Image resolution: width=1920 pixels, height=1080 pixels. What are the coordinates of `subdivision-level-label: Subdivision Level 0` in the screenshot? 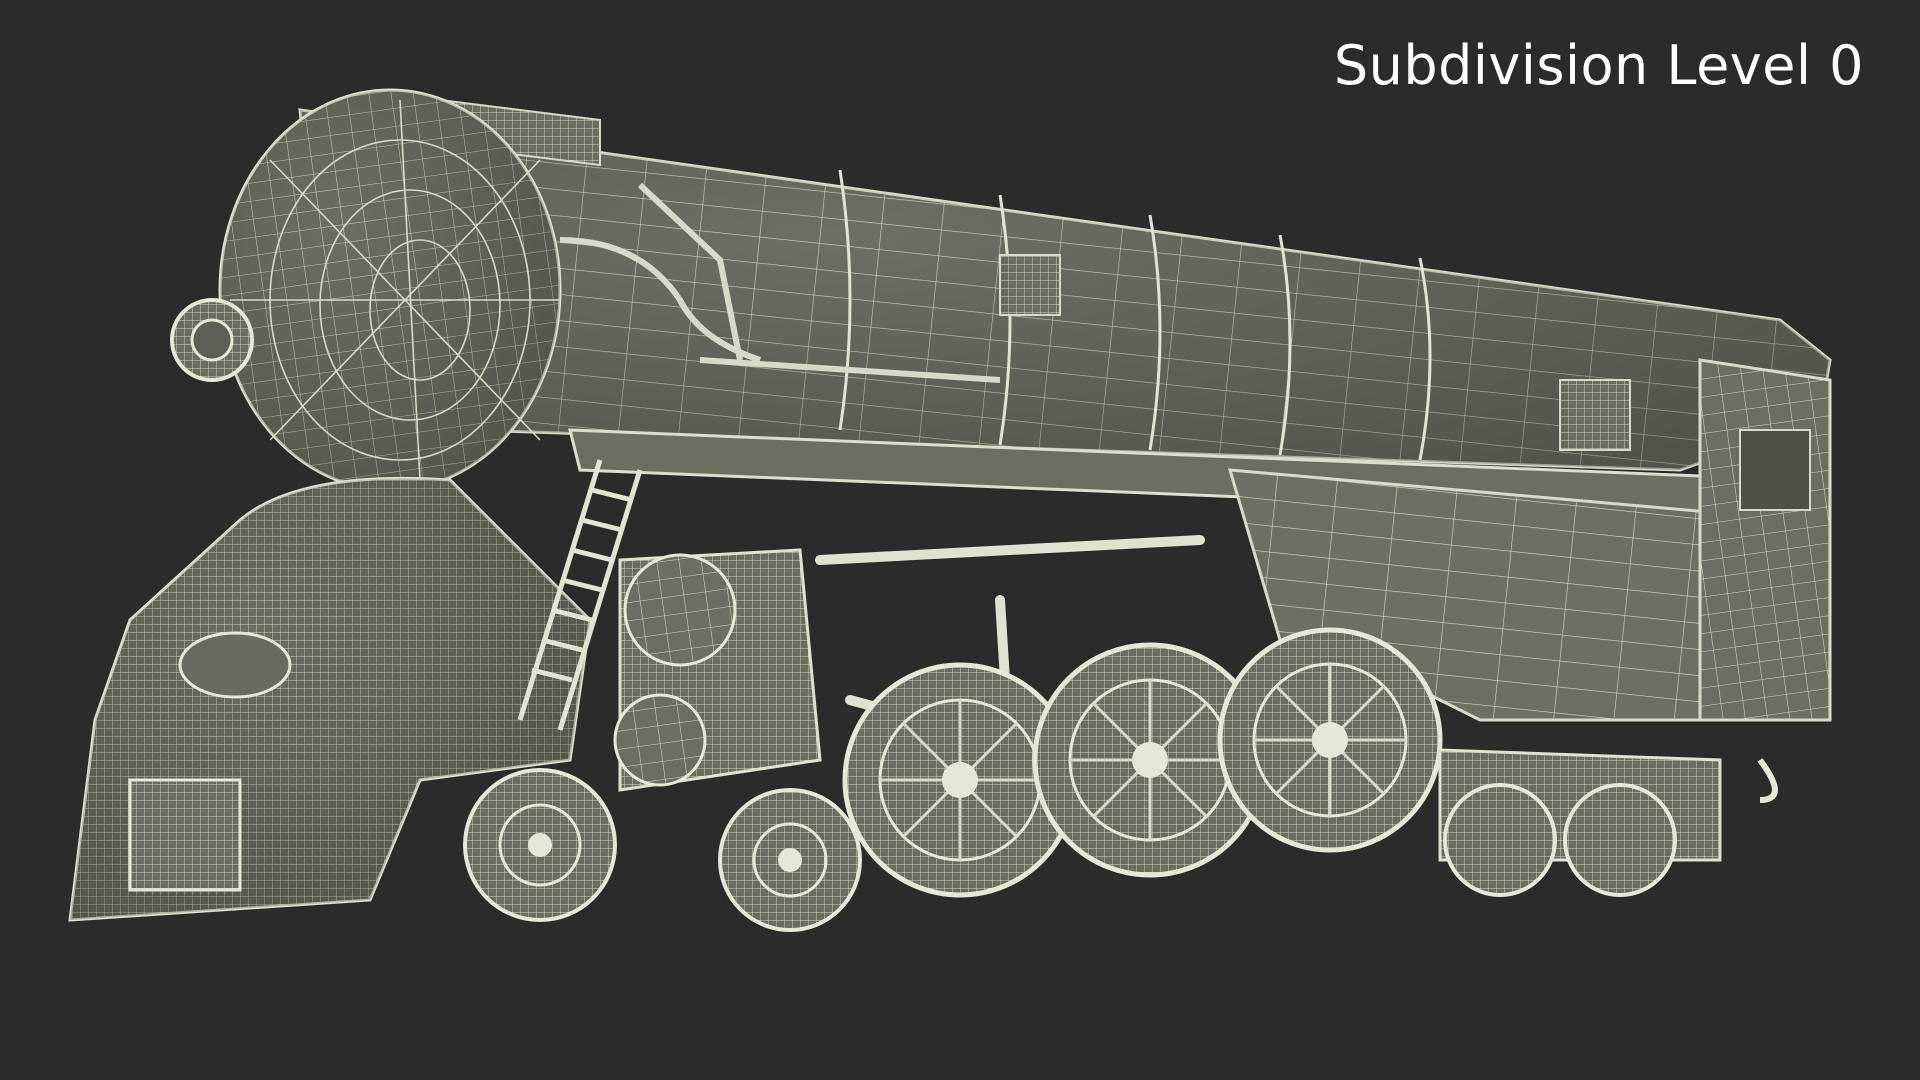 It's located at (1598, 65).